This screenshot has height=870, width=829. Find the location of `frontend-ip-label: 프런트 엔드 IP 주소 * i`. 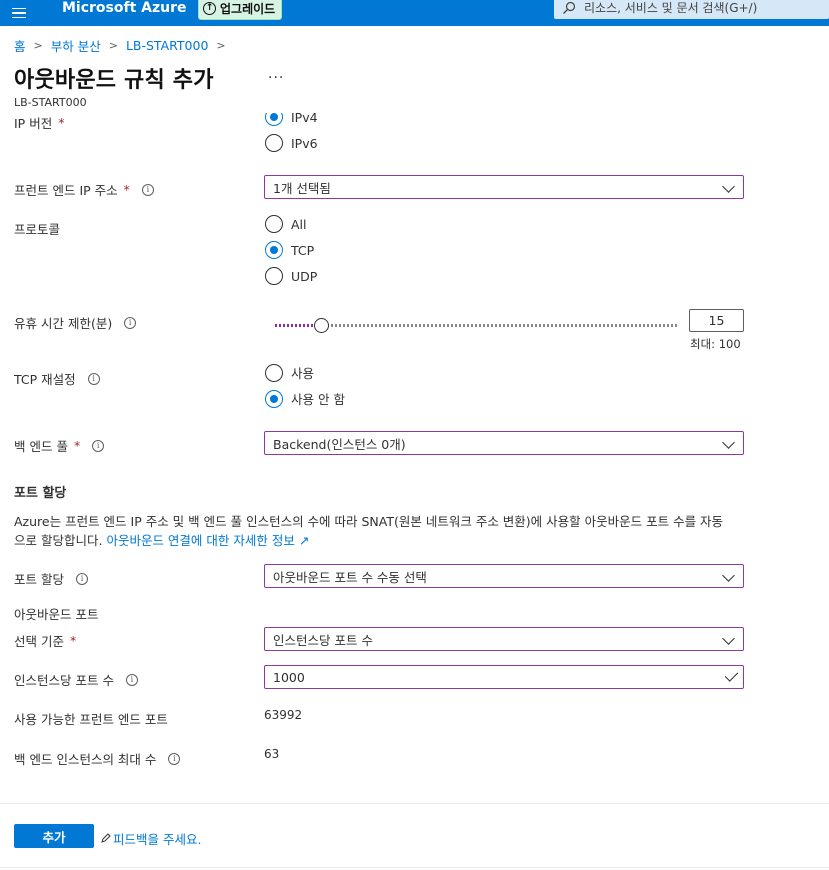

frontend-ip-label: 프런트 엔드 IP 주소 * i is located at coordinates (84, 189).